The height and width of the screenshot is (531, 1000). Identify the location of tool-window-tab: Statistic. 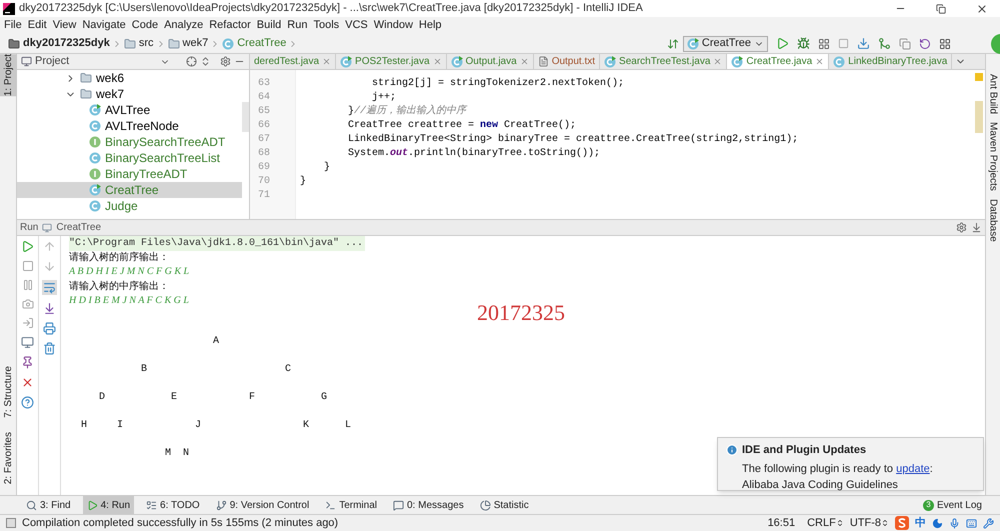
(504, 505).